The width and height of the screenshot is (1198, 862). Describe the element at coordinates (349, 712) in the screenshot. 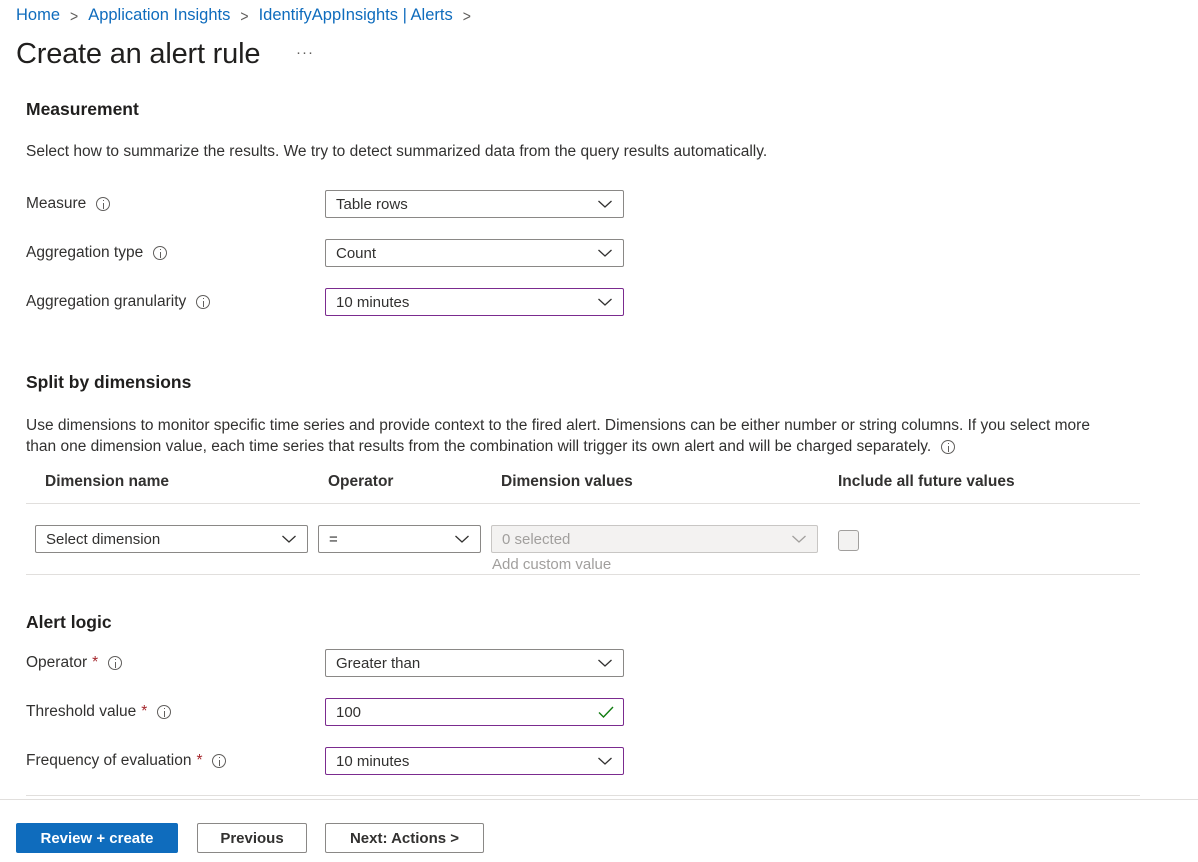

I see `threshold-value: 100` at that location.